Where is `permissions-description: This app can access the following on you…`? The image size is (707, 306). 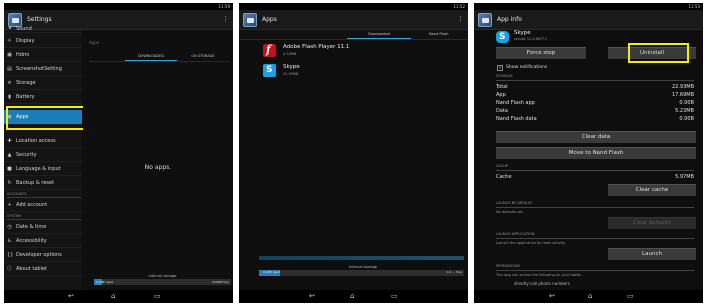
permissions-description: This app can access the following on you… is located at coordinates (539, 275).